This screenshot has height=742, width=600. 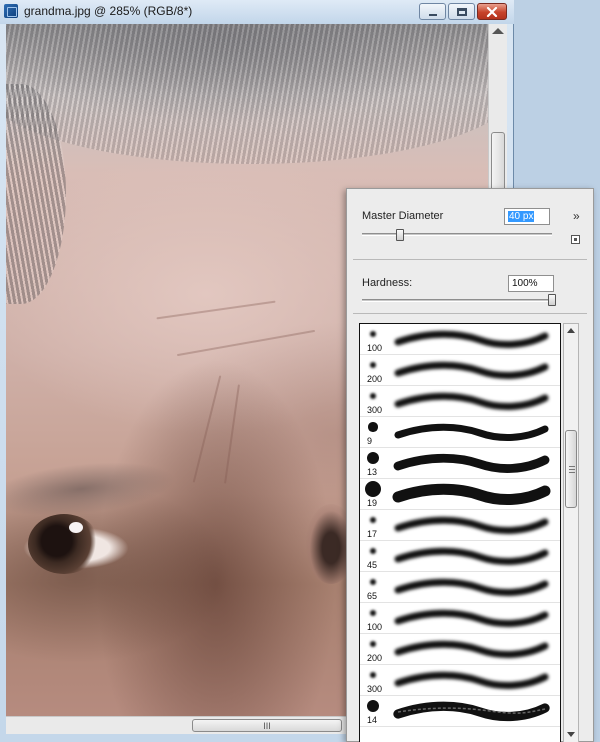 I want to click on title-bar: grandma.jpg @ 285% (RGB/8*), so click(x=257, y=12).